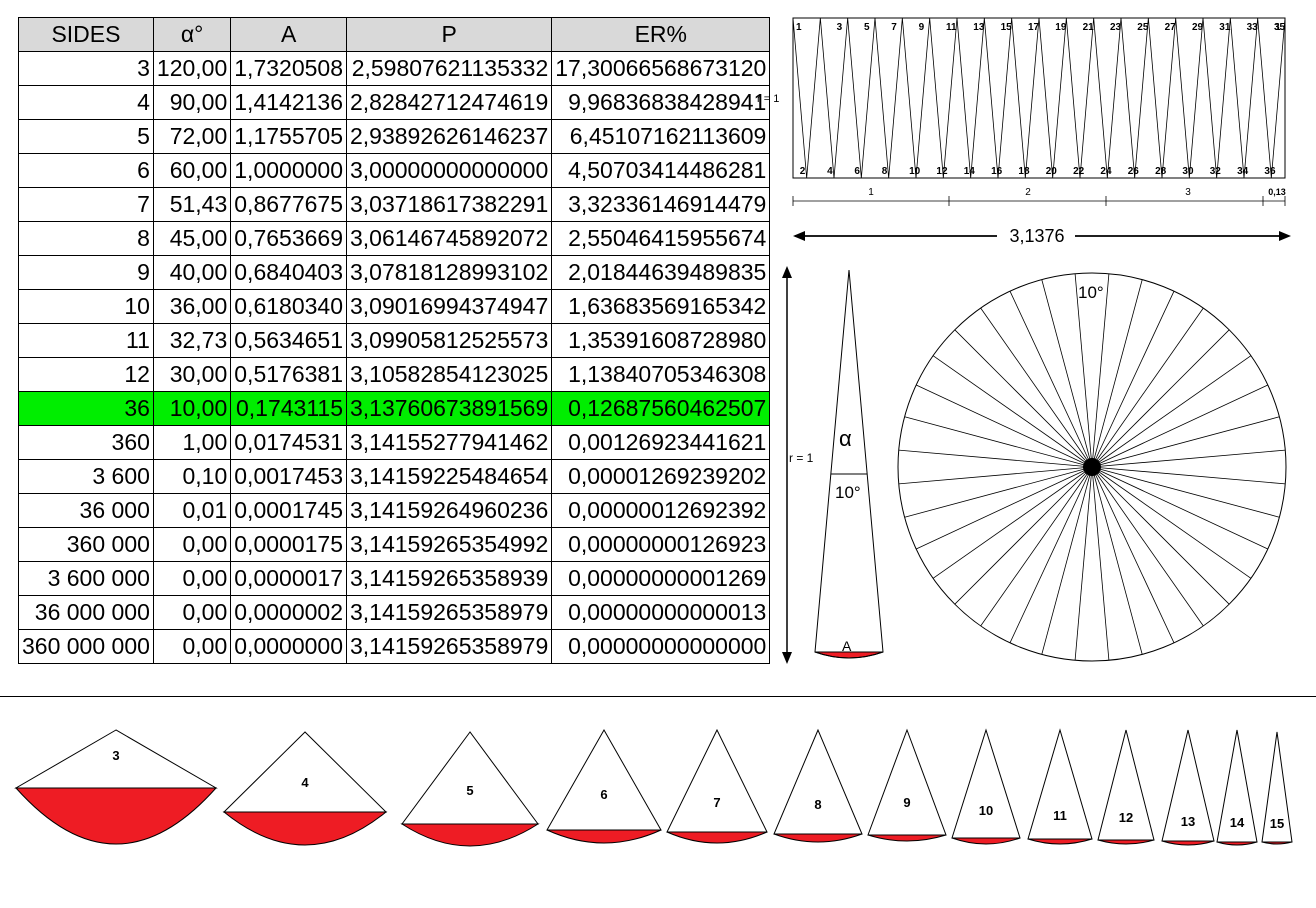 The width and height of the screenshot is (1316, 908). Describe the element at coordinates (1007, 27) in the screenshot. I see `strip-top-number: 15` at that location.